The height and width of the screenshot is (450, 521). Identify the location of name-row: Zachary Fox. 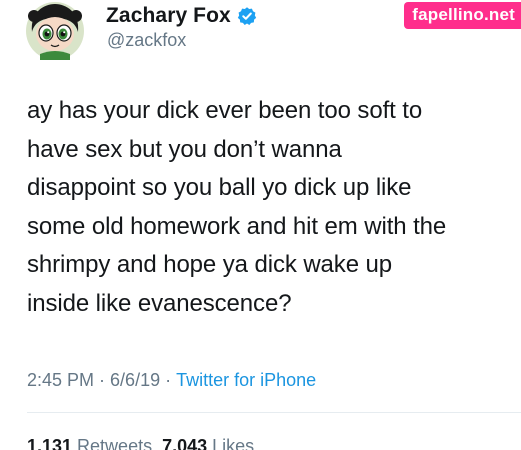
(181, 16).